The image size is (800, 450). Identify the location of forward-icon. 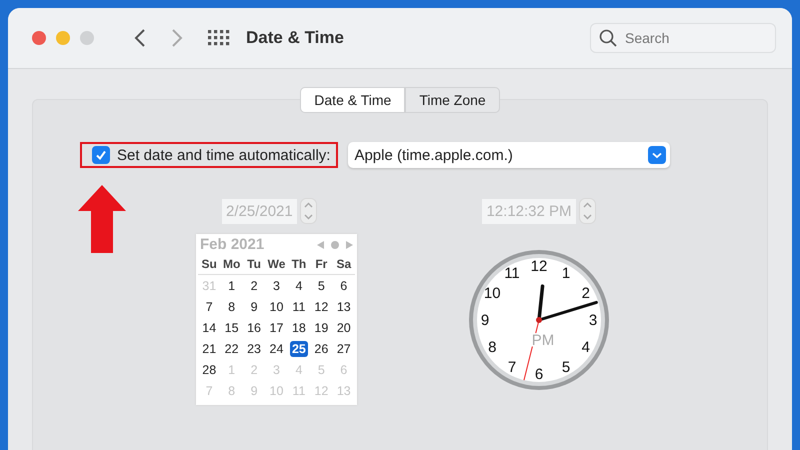
(177, 38).